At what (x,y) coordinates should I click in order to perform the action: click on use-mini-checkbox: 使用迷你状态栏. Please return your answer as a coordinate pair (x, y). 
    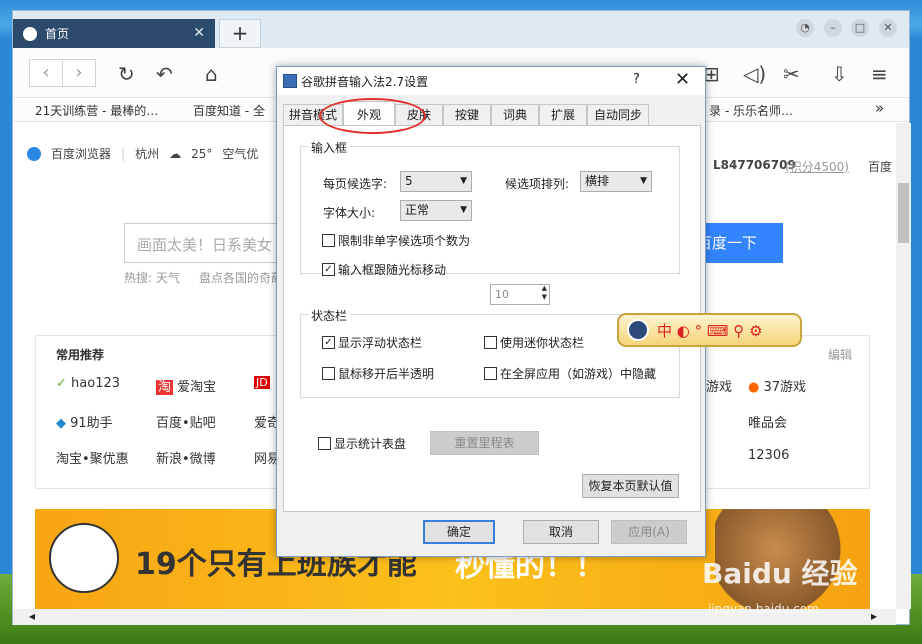
    Looking at the image, I should click on (534, 342).